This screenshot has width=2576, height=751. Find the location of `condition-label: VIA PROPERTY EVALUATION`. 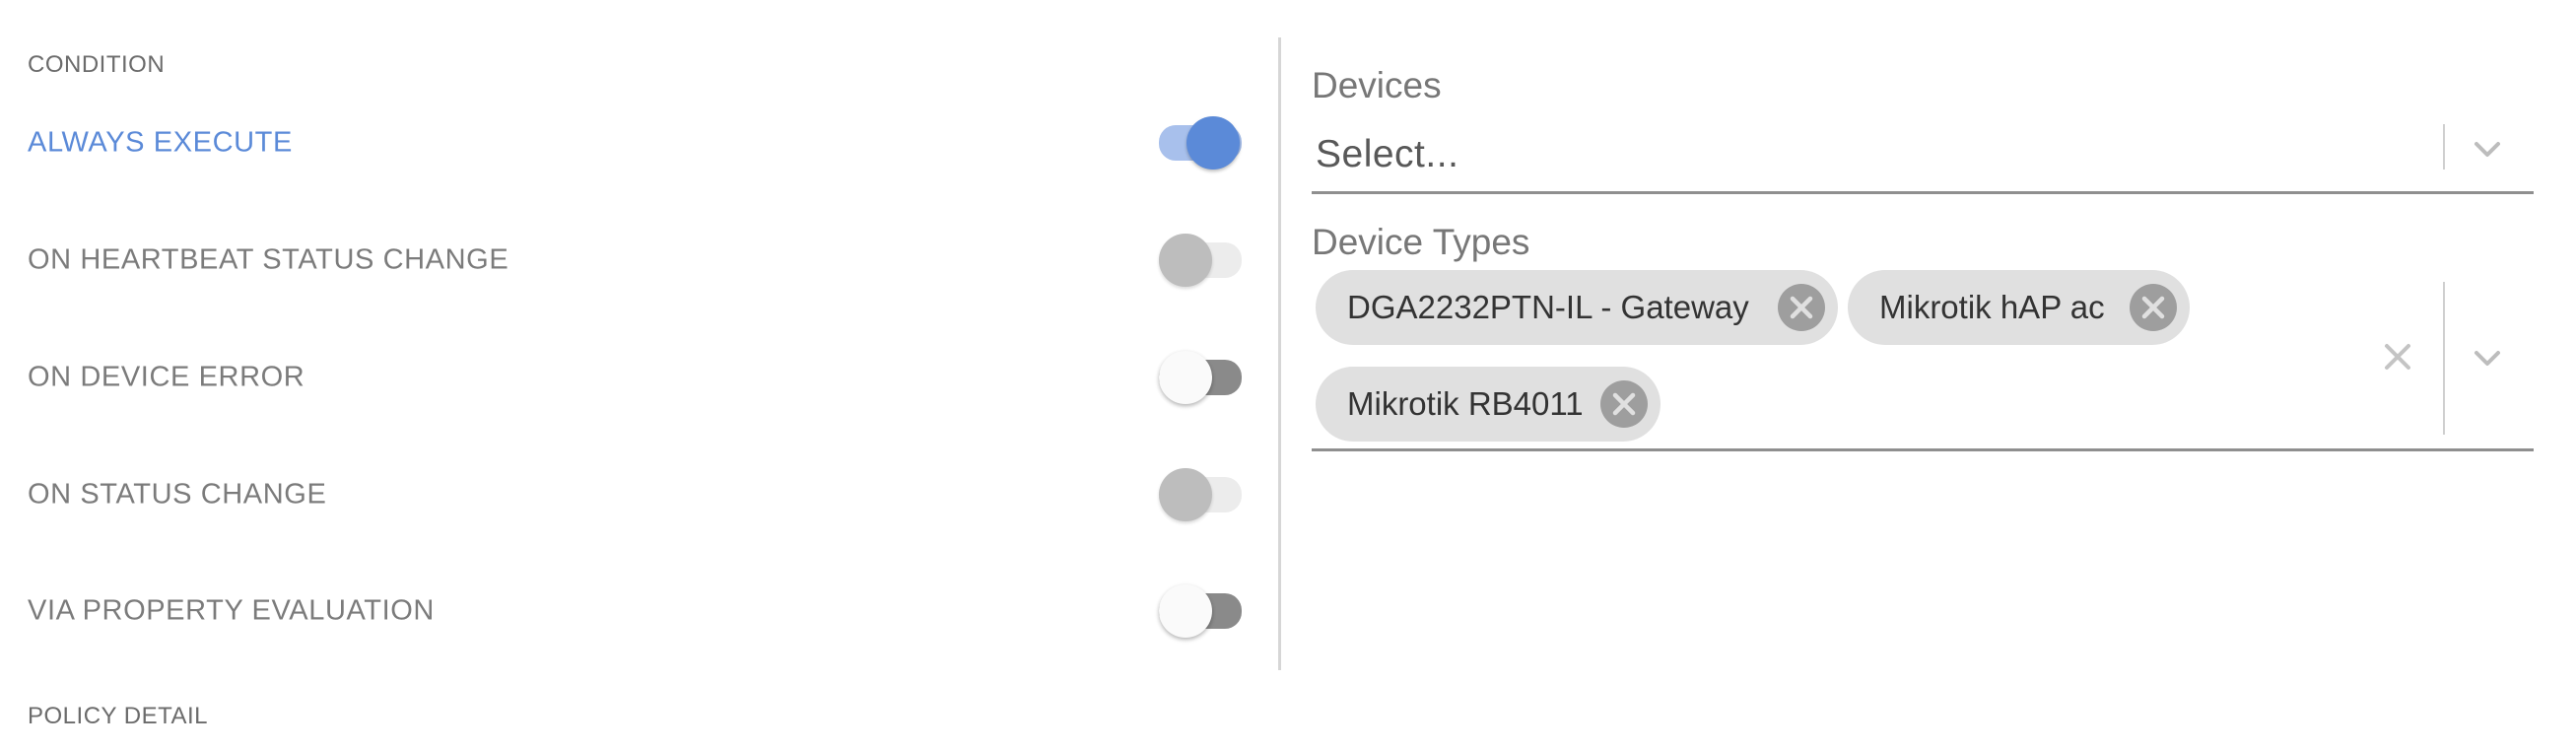

condition-label: VIA PROPERTY EVALUATION is located at coordinates (231, 610).